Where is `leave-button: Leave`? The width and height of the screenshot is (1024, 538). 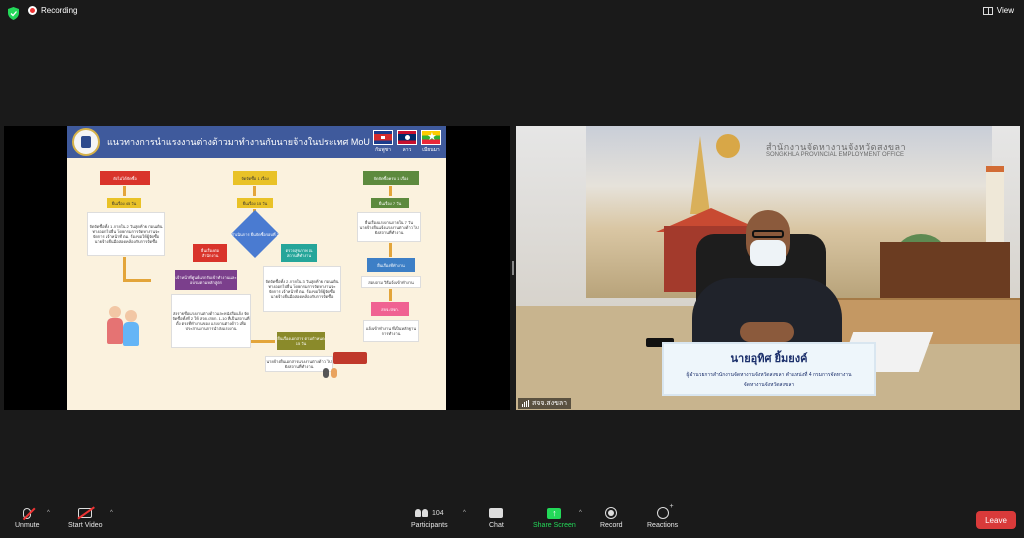
leave-button: Leave is located at coordinates (996, 520).